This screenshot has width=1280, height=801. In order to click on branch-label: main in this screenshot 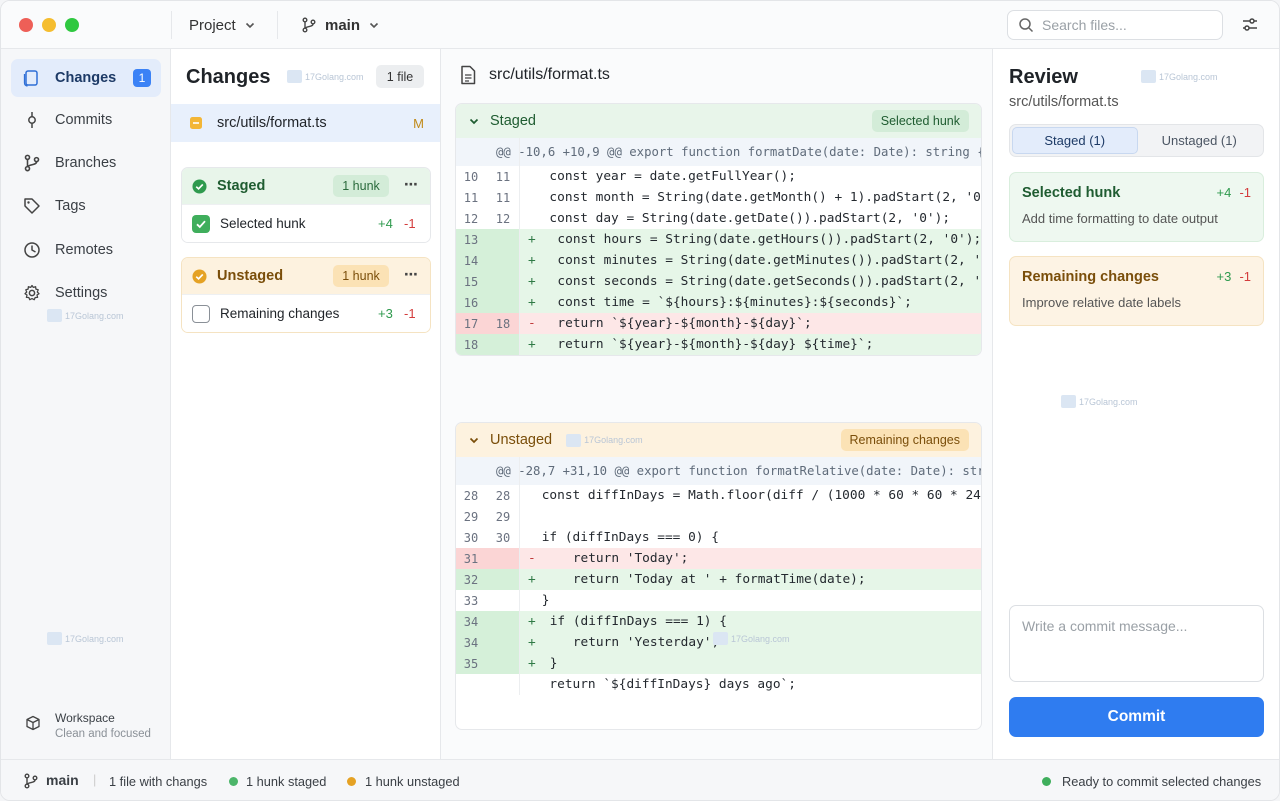, I will do `click(343, 25)`.